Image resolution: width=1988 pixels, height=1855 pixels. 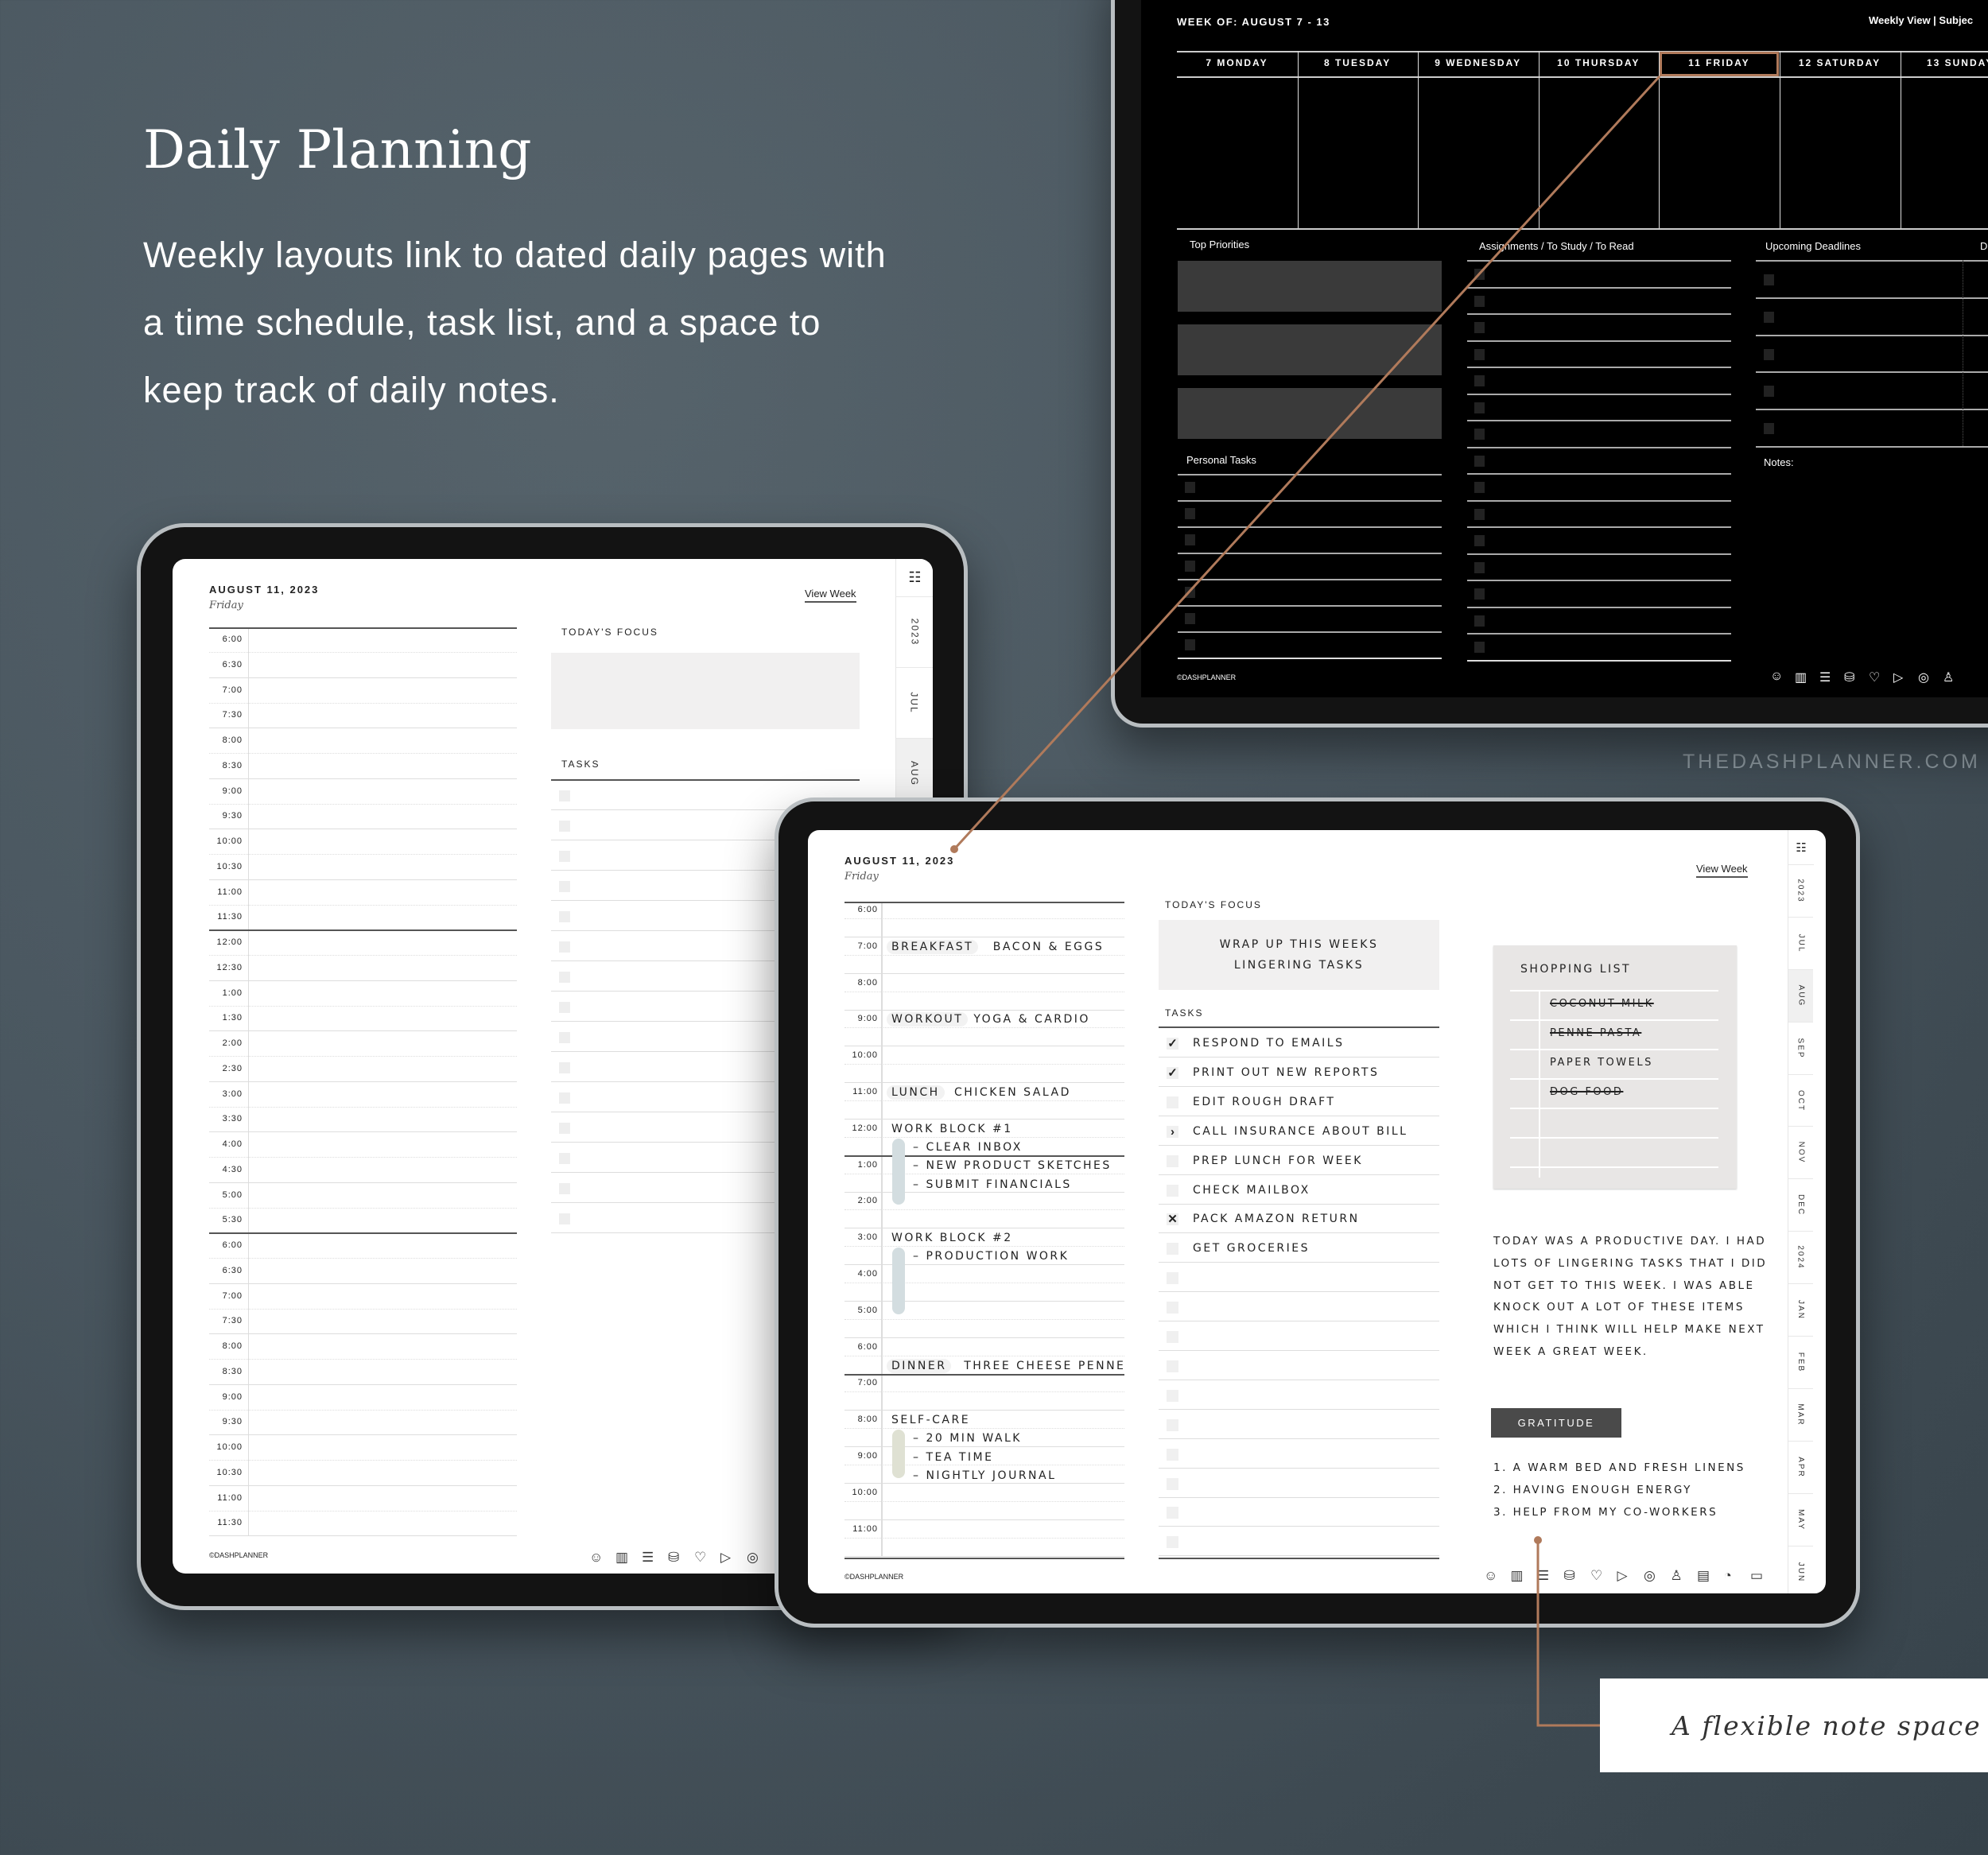 I want to click on callout-label: A flexible note space, so click(x=1794, y=1725).